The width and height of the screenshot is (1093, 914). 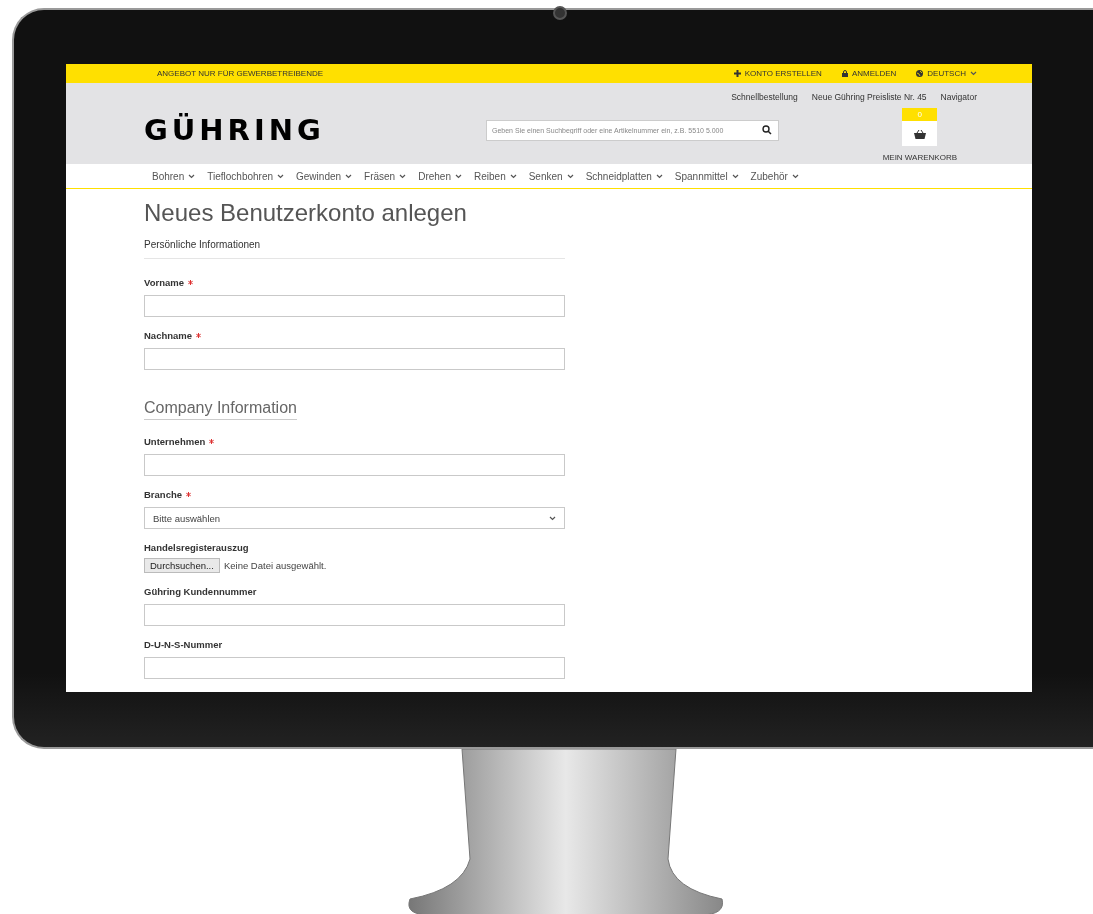 What do you see at coordinates (306, 213) in the screenshot?
I see `page-title: Neues Benutzerkonto anlegen` at bounding box center [306, 213].